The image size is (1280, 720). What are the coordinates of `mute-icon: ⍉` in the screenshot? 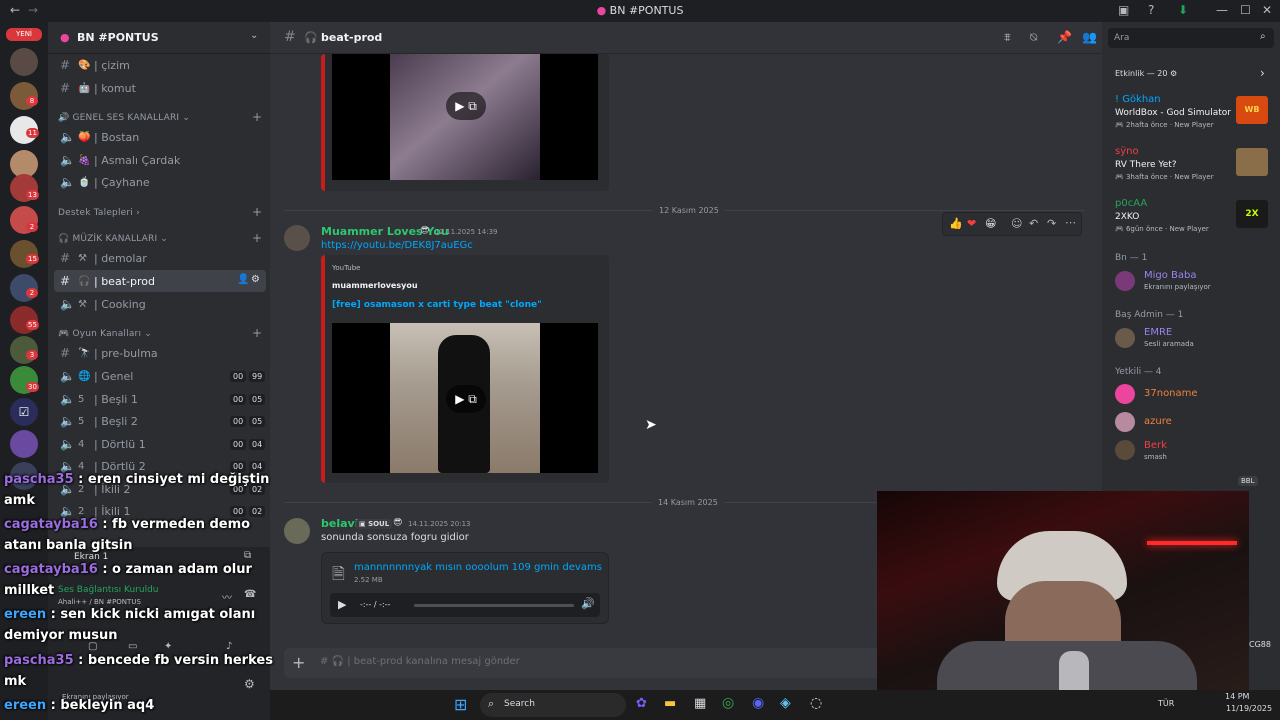 It's located at (1033, 37).